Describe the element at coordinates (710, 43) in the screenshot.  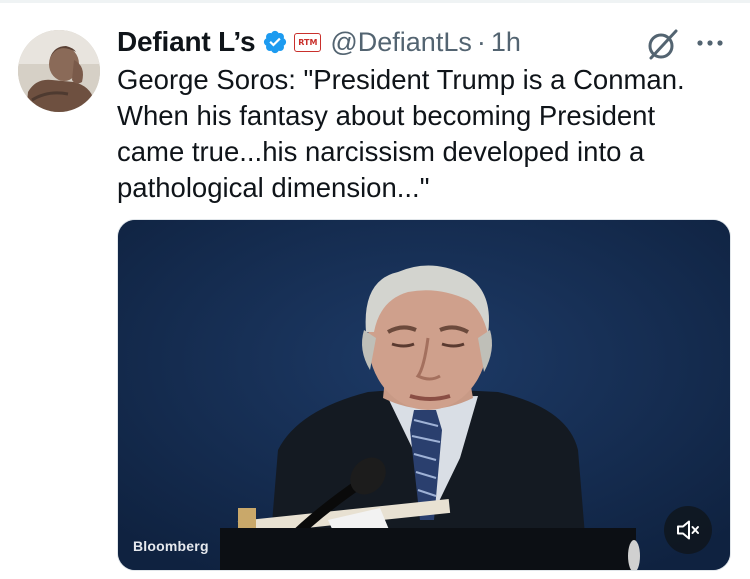
I see `more-options-icon` at that location.